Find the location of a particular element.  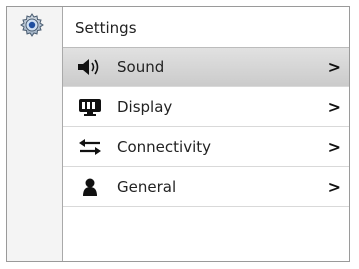

page-title: Settings is located at coordinates (106, 28).